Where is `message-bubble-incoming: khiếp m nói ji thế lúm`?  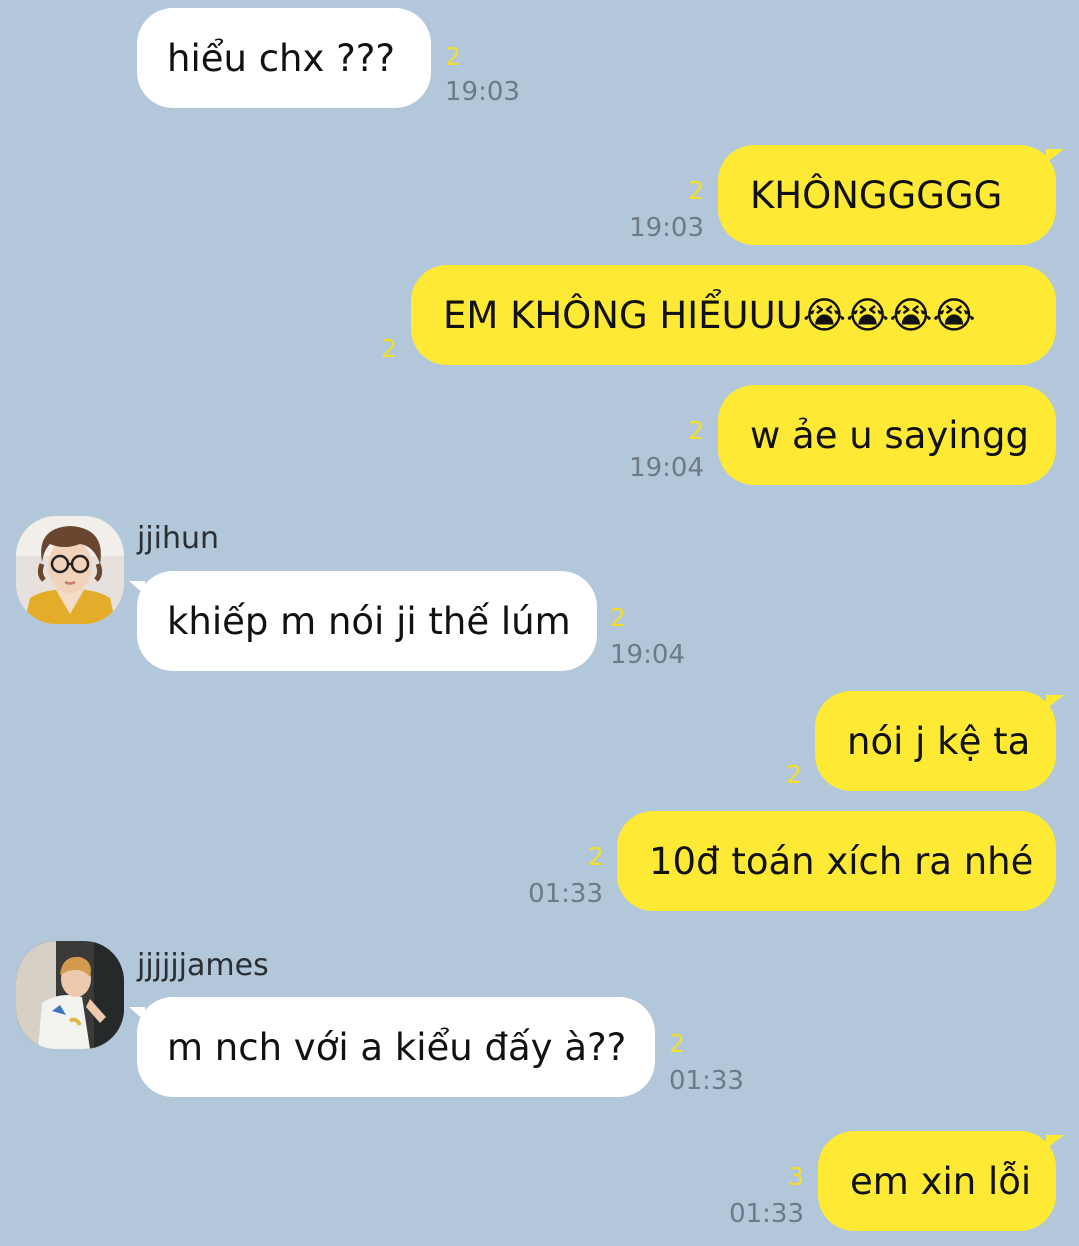 message-bubble-incoming: khiếp m nói ji thế lúm is located at coordinates (363, 621).